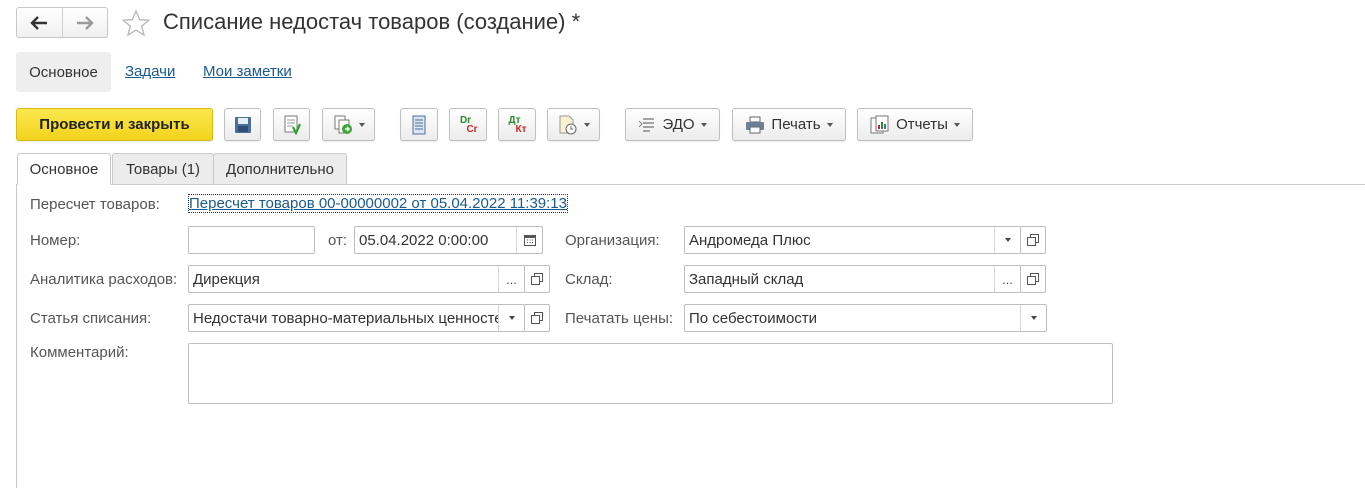 The image size is (1365, 488). I want to click on post-and-close-button: Провести и закрыть, so click(114, 124).